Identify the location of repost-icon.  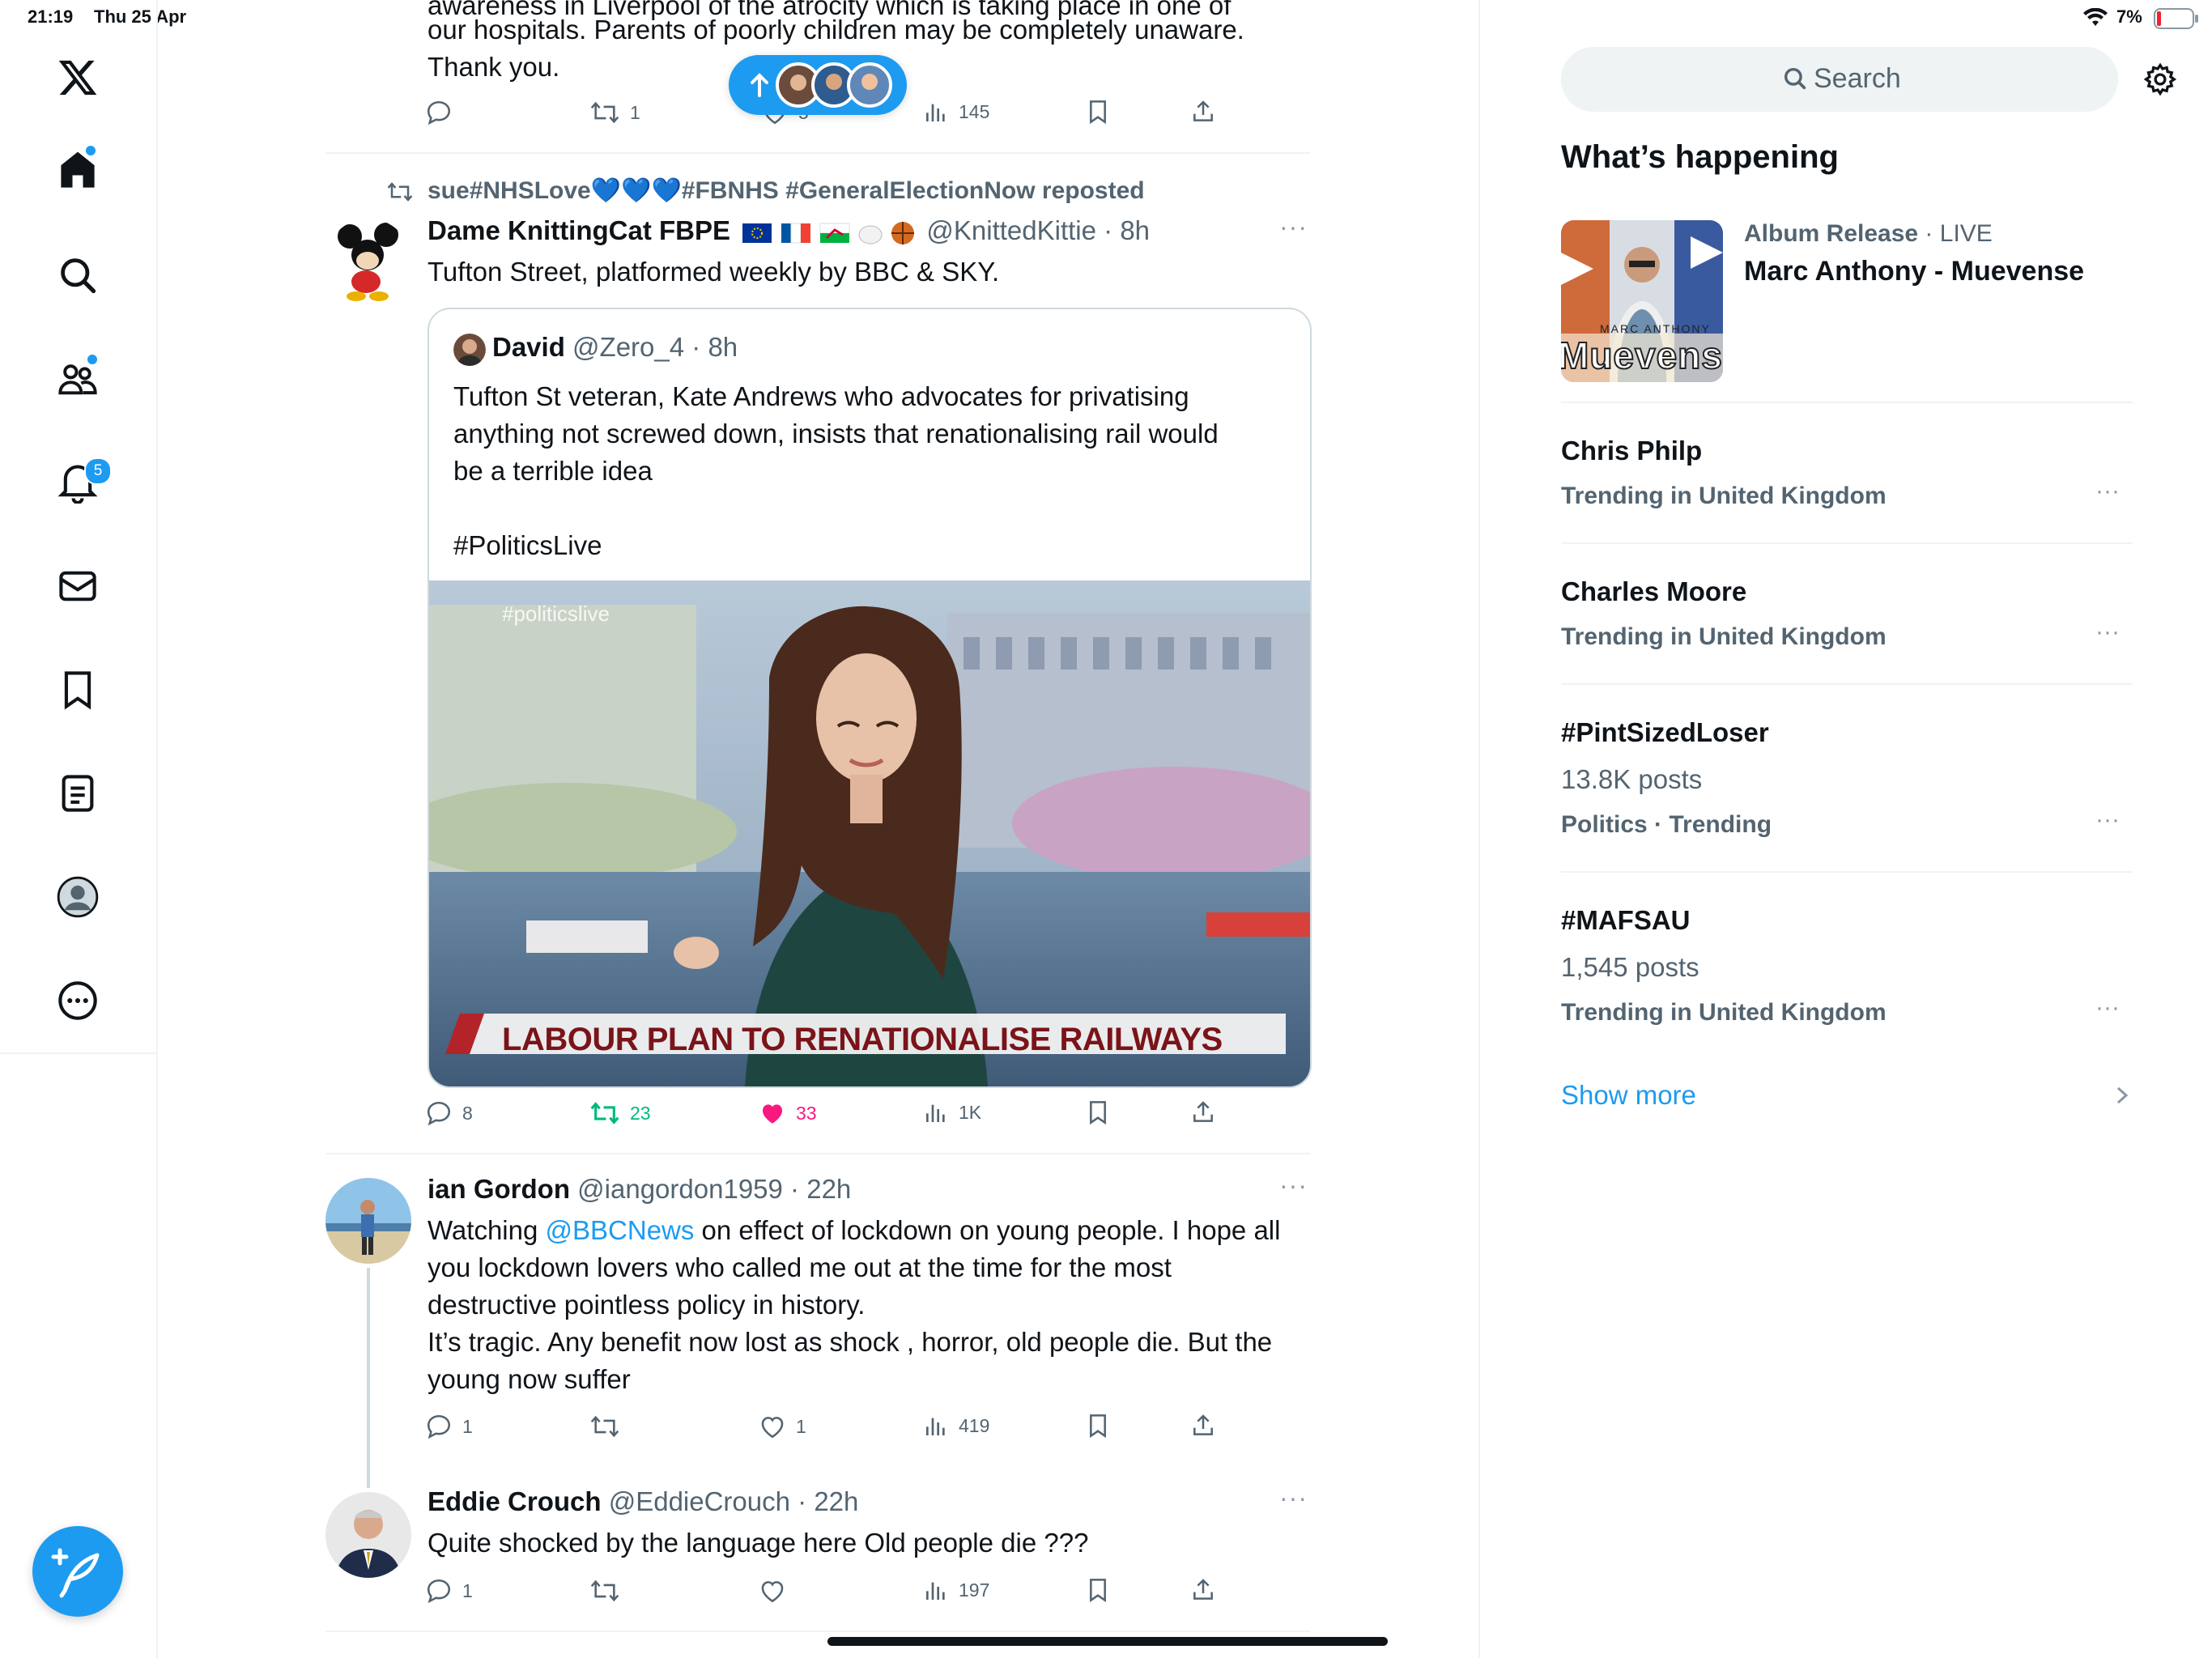
(400, 192).